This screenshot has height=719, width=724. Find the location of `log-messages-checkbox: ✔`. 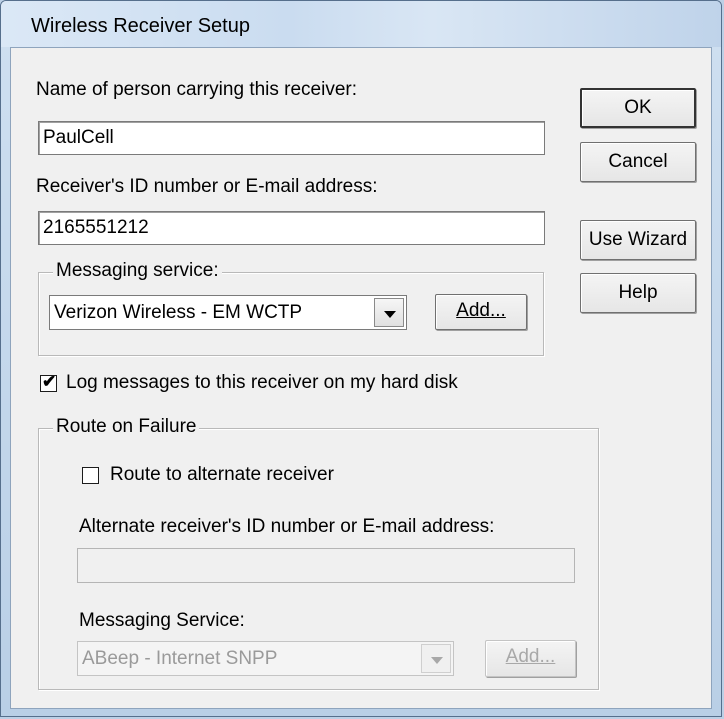

log-messages-checkbox: ✔ is located at coordinates (48, 382).